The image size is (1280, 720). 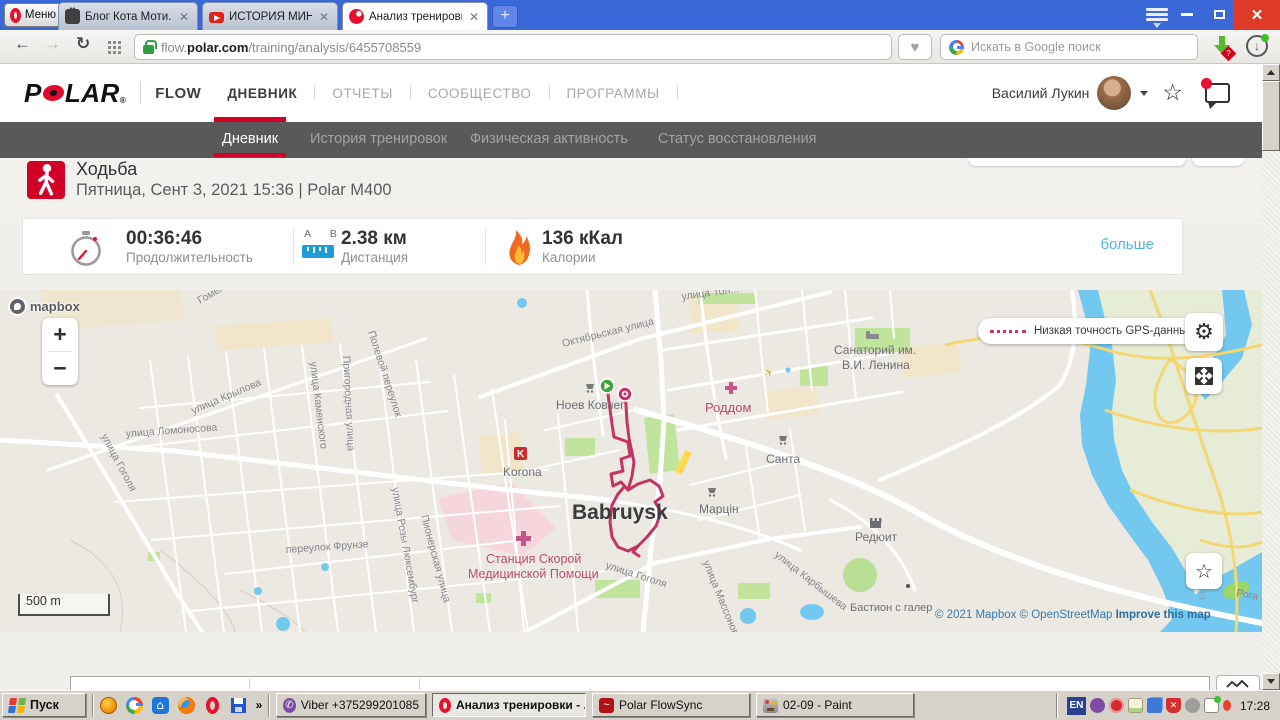 What do you see at coordinates (590, 405) in the screenshot?
I see `map-label: Ноев Ковчег` at bounding box center [590, 405].